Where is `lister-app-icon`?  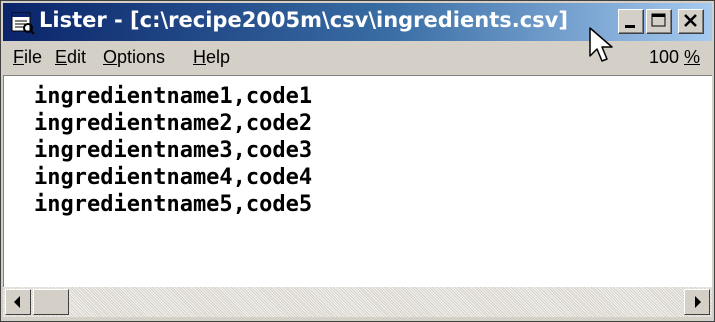 lister-app-icon is located at coordinates (22, 22).